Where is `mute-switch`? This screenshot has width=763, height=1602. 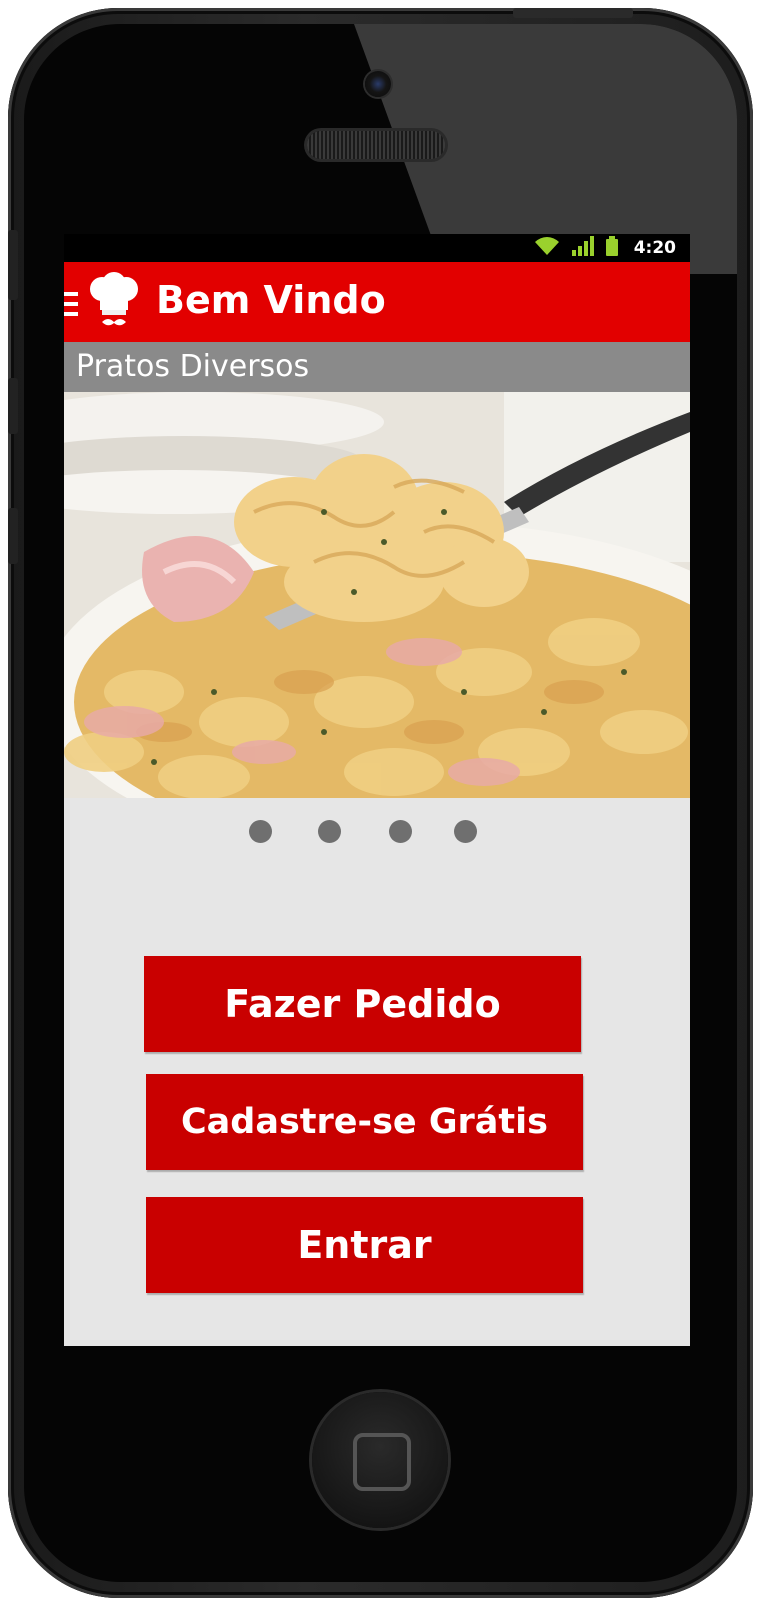
mute-switch is located at coordinates (13, 265).